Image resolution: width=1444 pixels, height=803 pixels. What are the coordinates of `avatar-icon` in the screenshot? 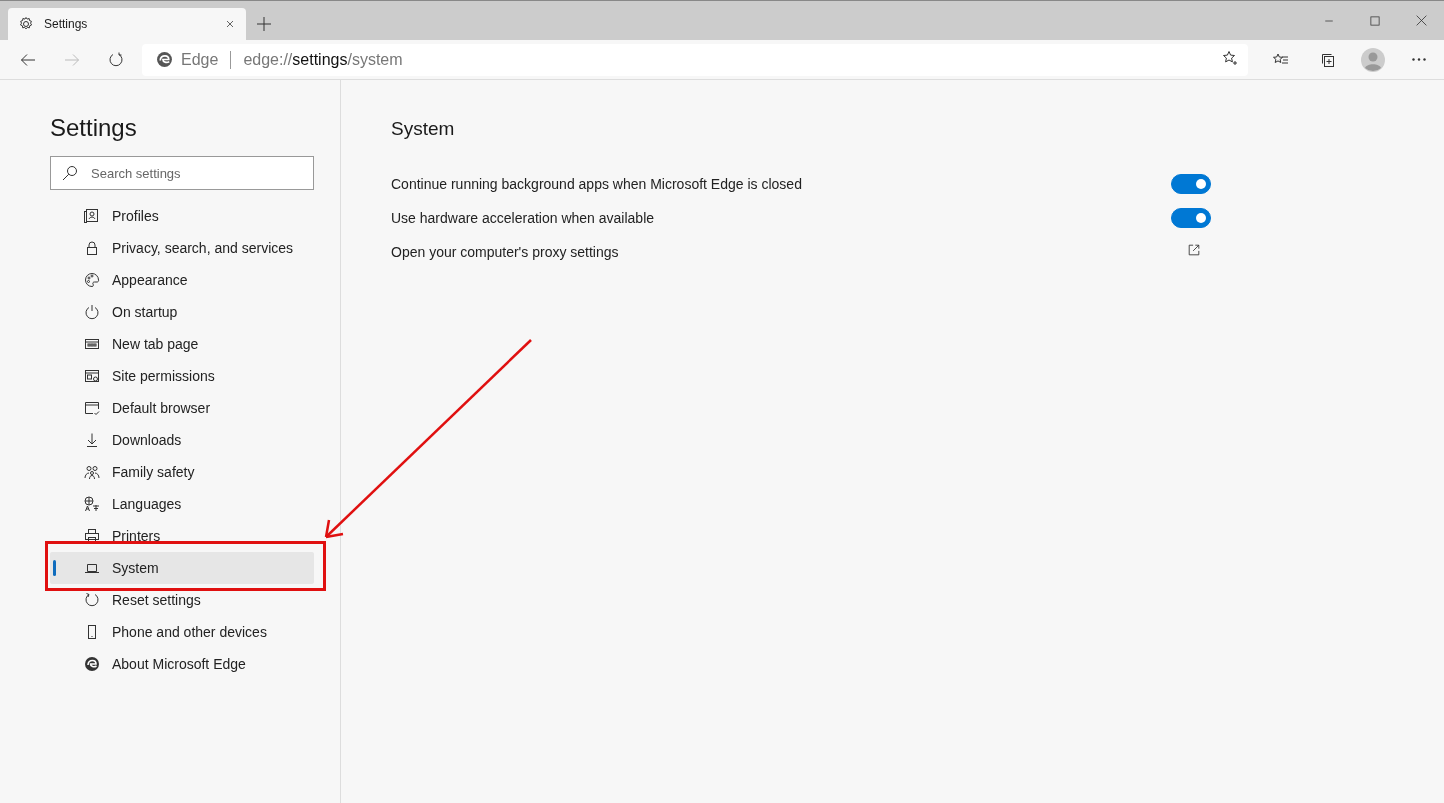 It's located at (1373, 59).